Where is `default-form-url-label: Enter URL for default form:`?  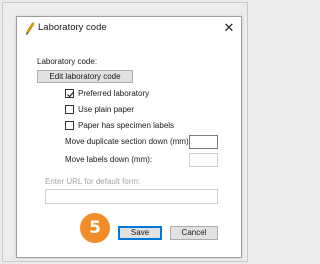 default-form-url-label: Enter URL for default form: is located at coordinates (93, 181).